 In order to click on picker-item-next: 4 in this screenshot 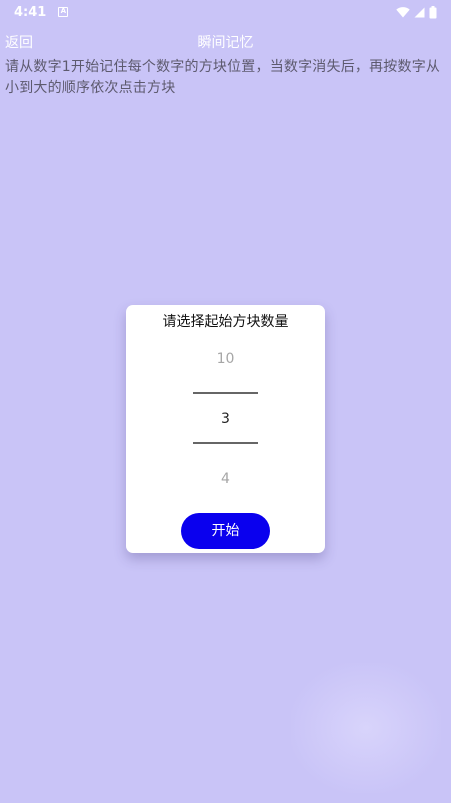, I will do `click(225, 479)`.